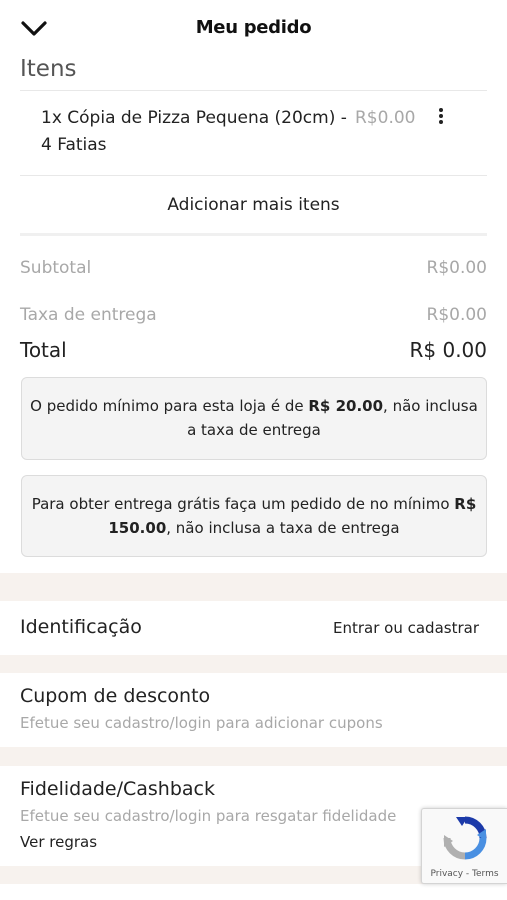 Image resolution: width=507 pixels, height=900 pixels. Describe the element at coordinates (283, 528) in the screenshot. I see `notice-text: , não inclusa a taxa de entrega` at that location.